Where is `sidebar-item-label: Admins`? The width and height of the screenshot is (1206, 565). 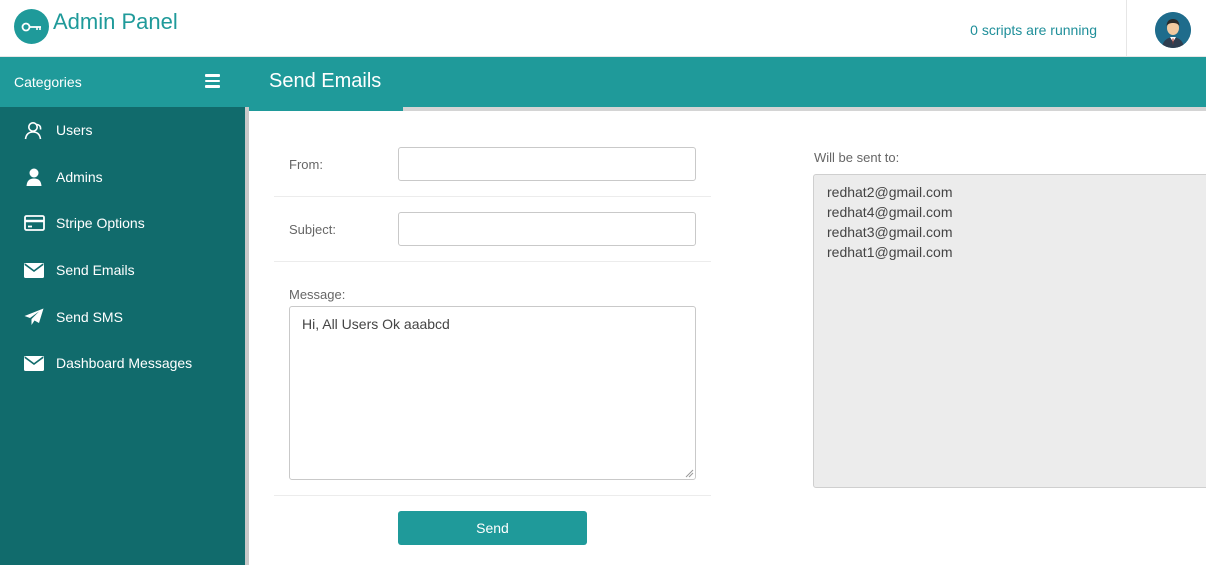 sidebar-item-label: Admins is located at coordinates (79, 176).